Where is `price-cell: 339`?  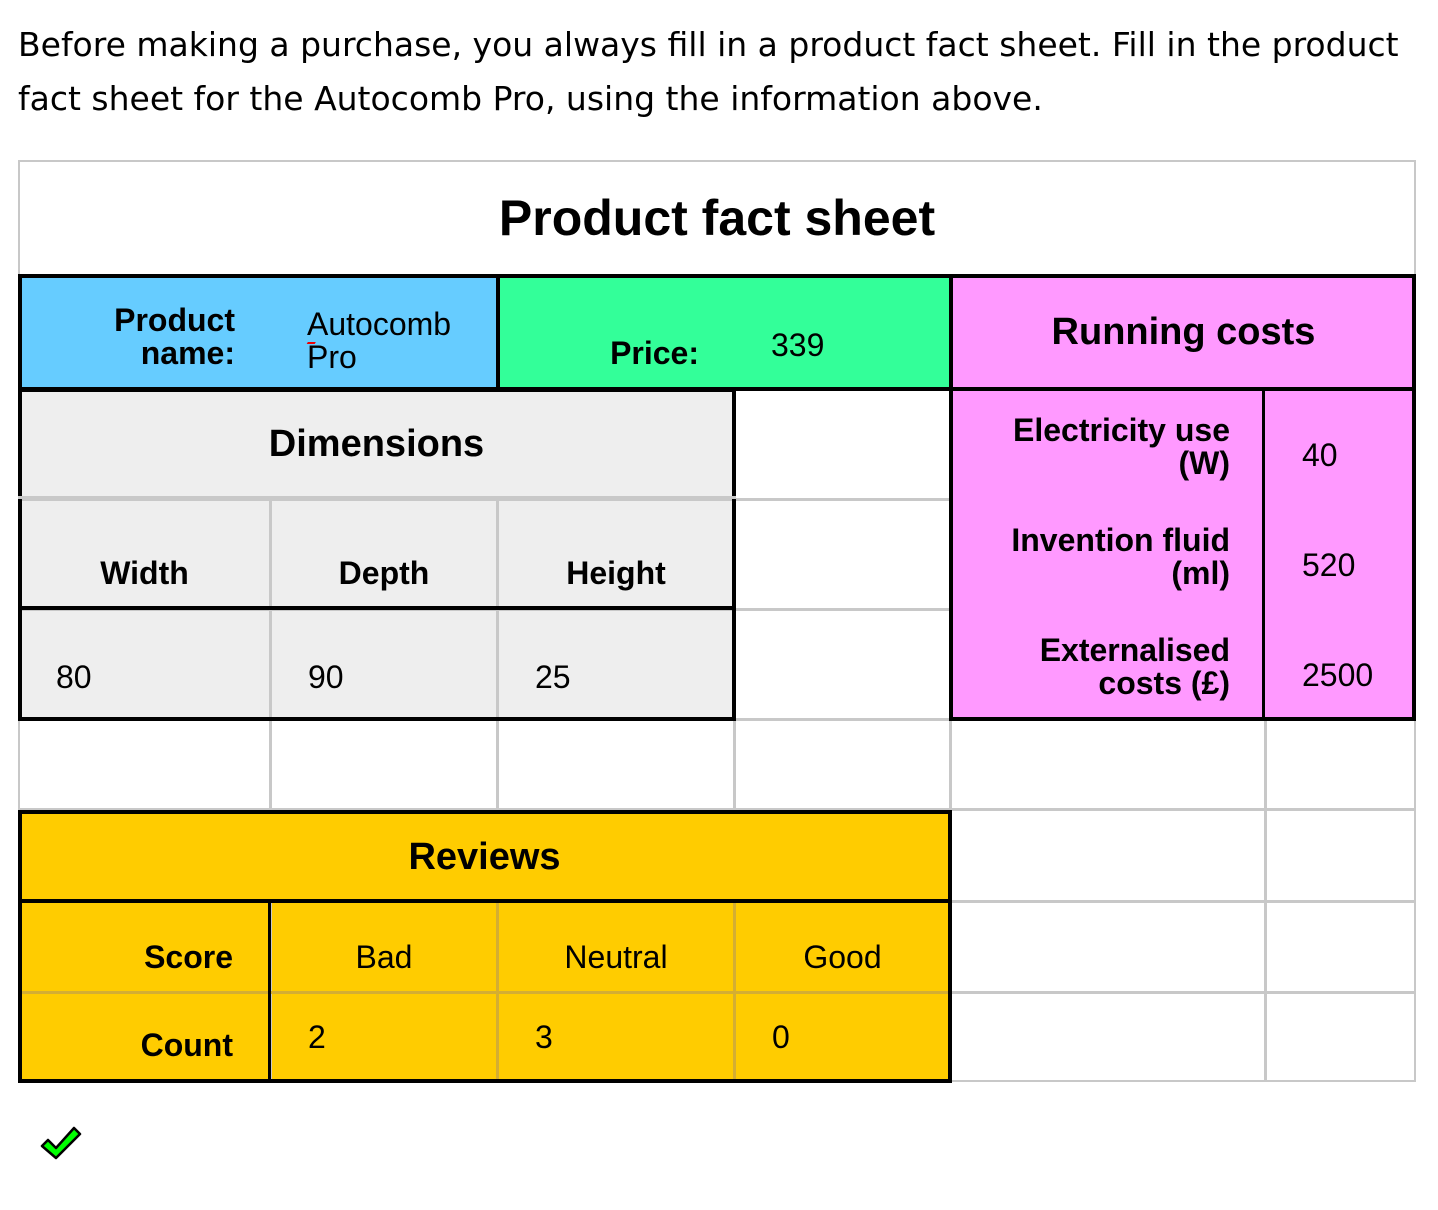
price-cell: 339 is located at coordinates (843, 332).